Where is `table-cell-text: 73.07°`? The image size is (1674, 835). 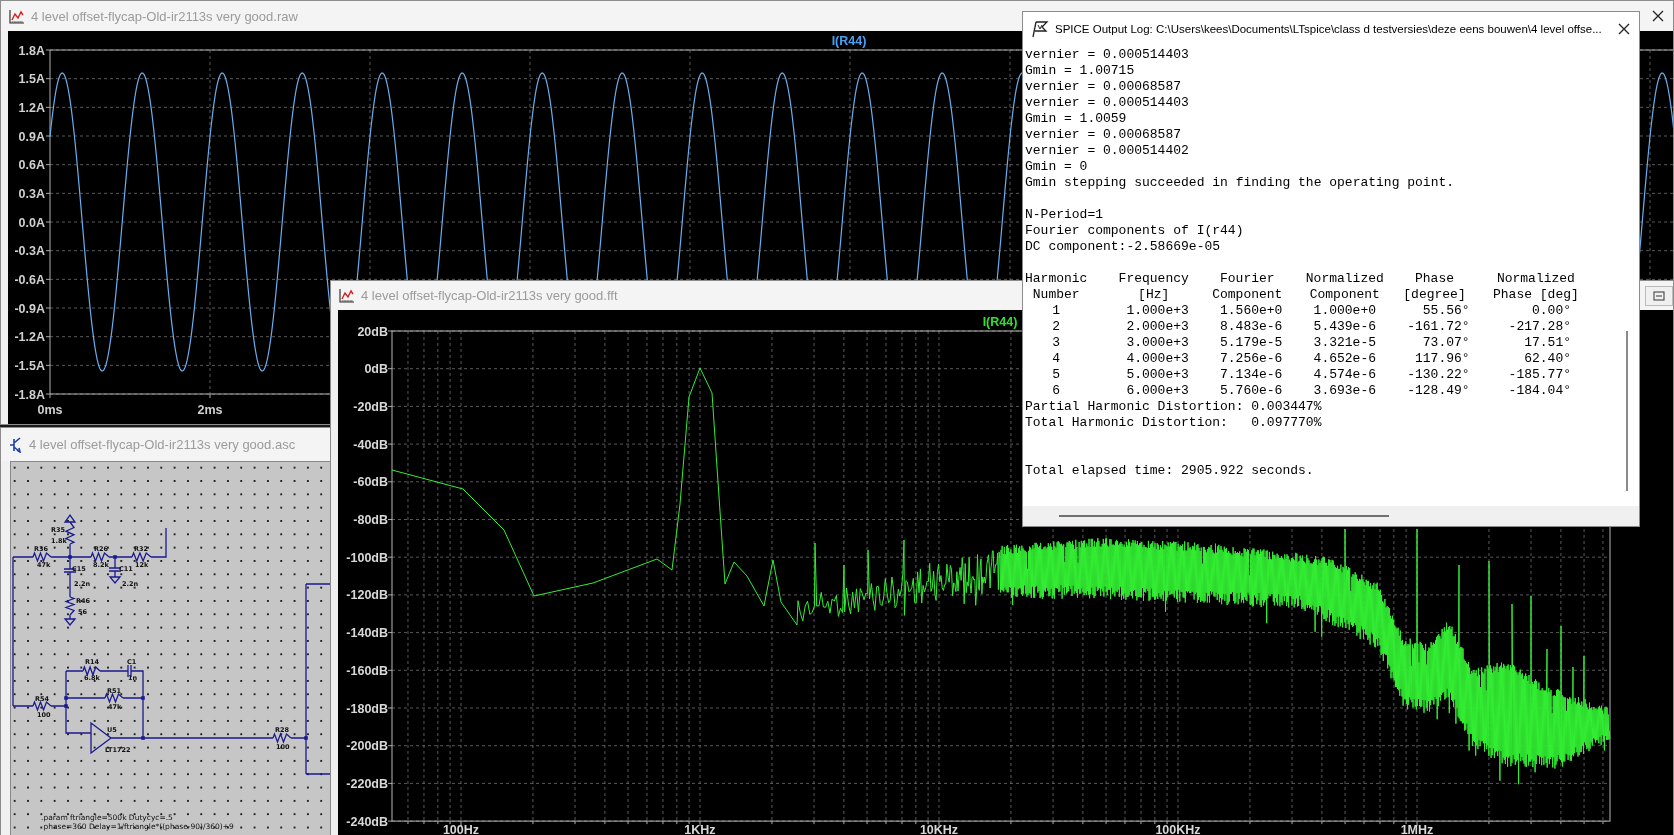
table-cell-text: 73.07° is located at coordinates (1445, 343).